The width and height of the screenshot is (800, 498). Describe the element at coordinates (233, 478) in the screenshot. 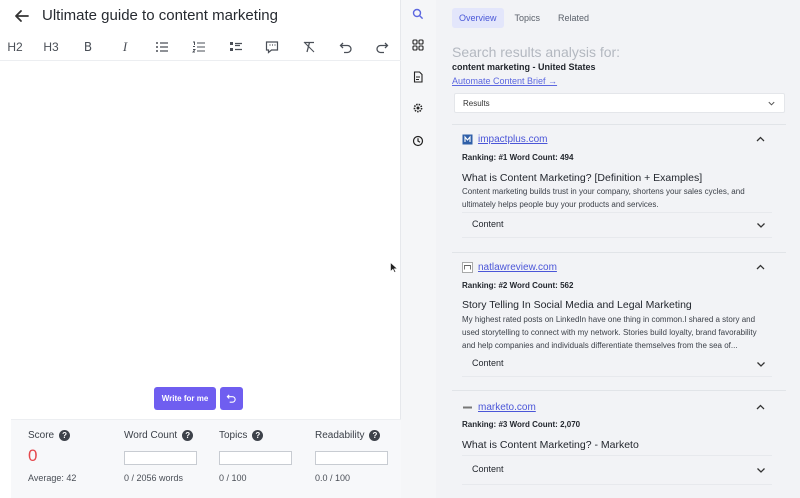

I see `topics-value: 0 / 100` at that location.